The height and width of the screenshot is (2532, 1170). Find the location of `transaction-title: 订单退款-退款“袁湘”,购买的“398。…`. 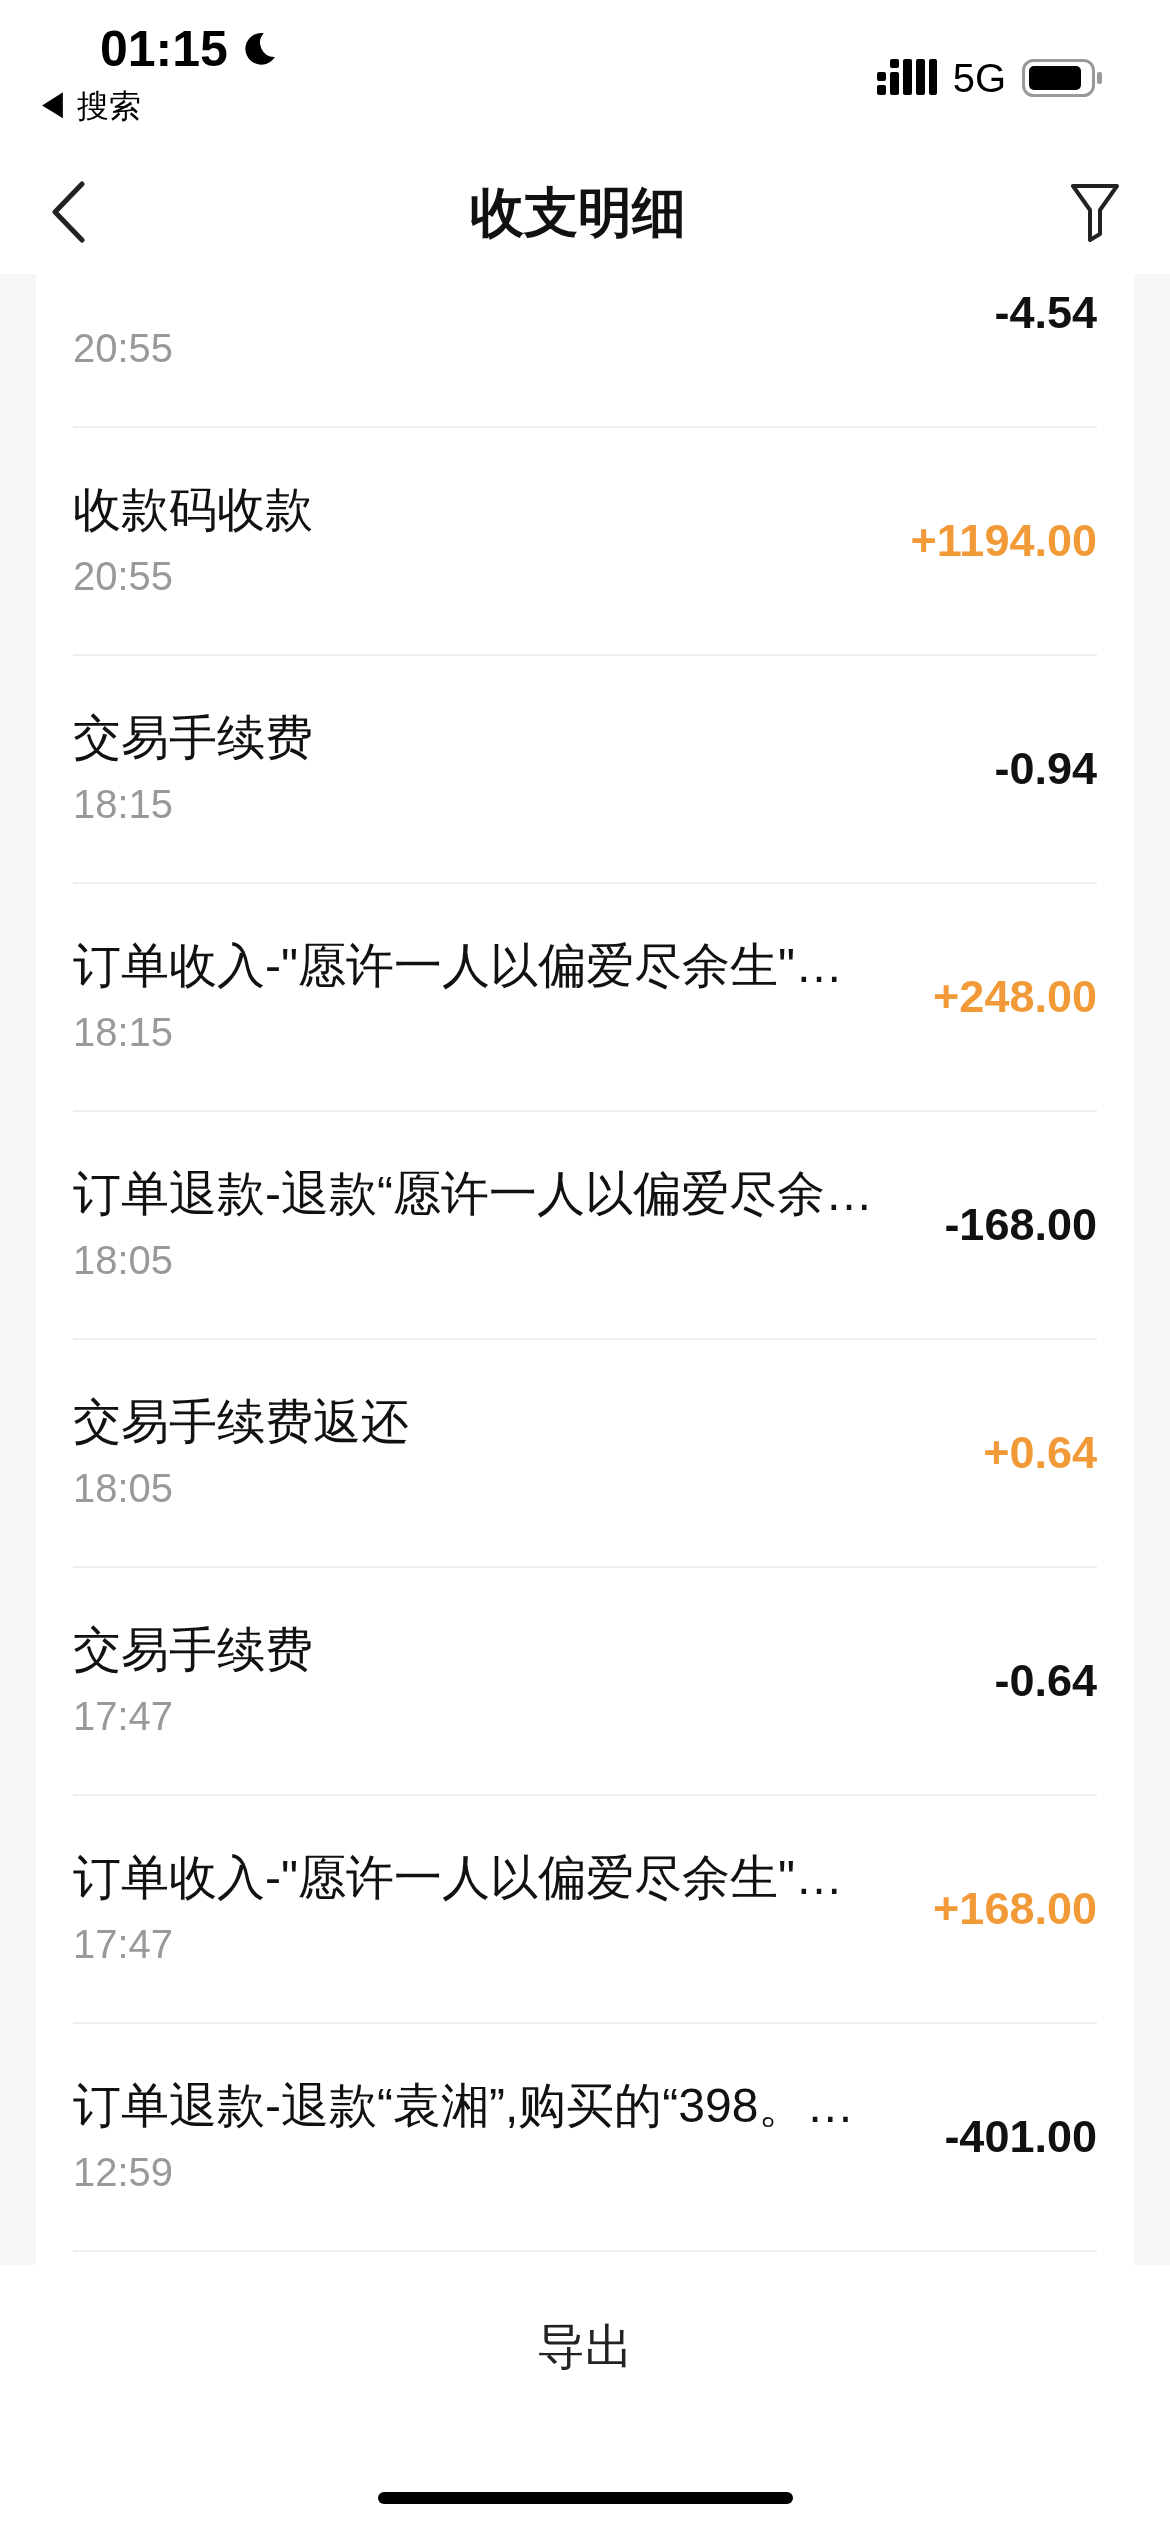

transaction-title: 订单退款-退款“袁湘”,购买的“398。… is located at coordinates (464, 2106).